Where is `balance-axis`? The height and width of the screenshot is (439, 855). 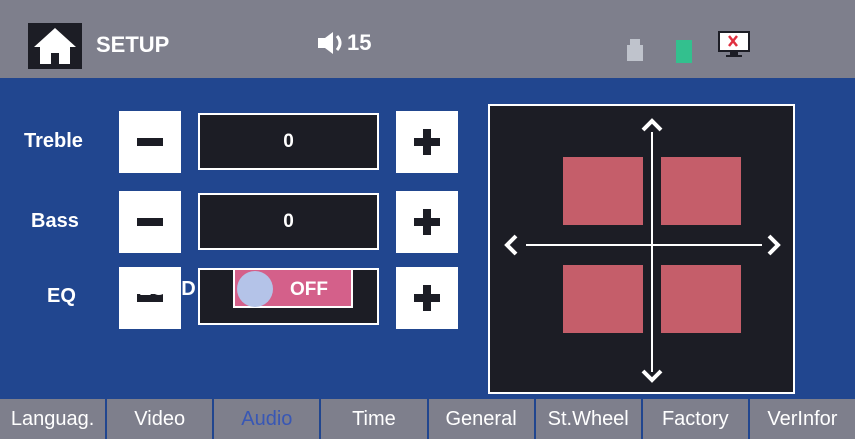 balance-axis is located at coordinates (644, 245).